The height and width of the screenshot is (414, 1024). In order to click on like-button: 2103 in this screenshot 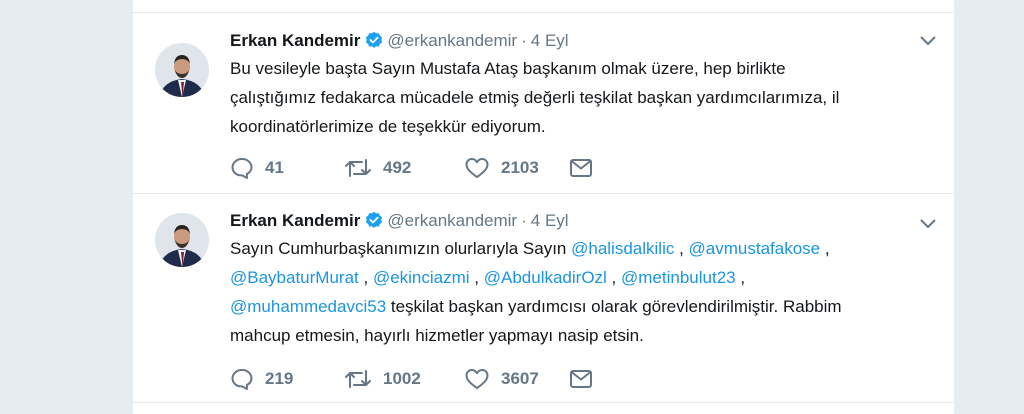, I will do `click(501, 168)`.